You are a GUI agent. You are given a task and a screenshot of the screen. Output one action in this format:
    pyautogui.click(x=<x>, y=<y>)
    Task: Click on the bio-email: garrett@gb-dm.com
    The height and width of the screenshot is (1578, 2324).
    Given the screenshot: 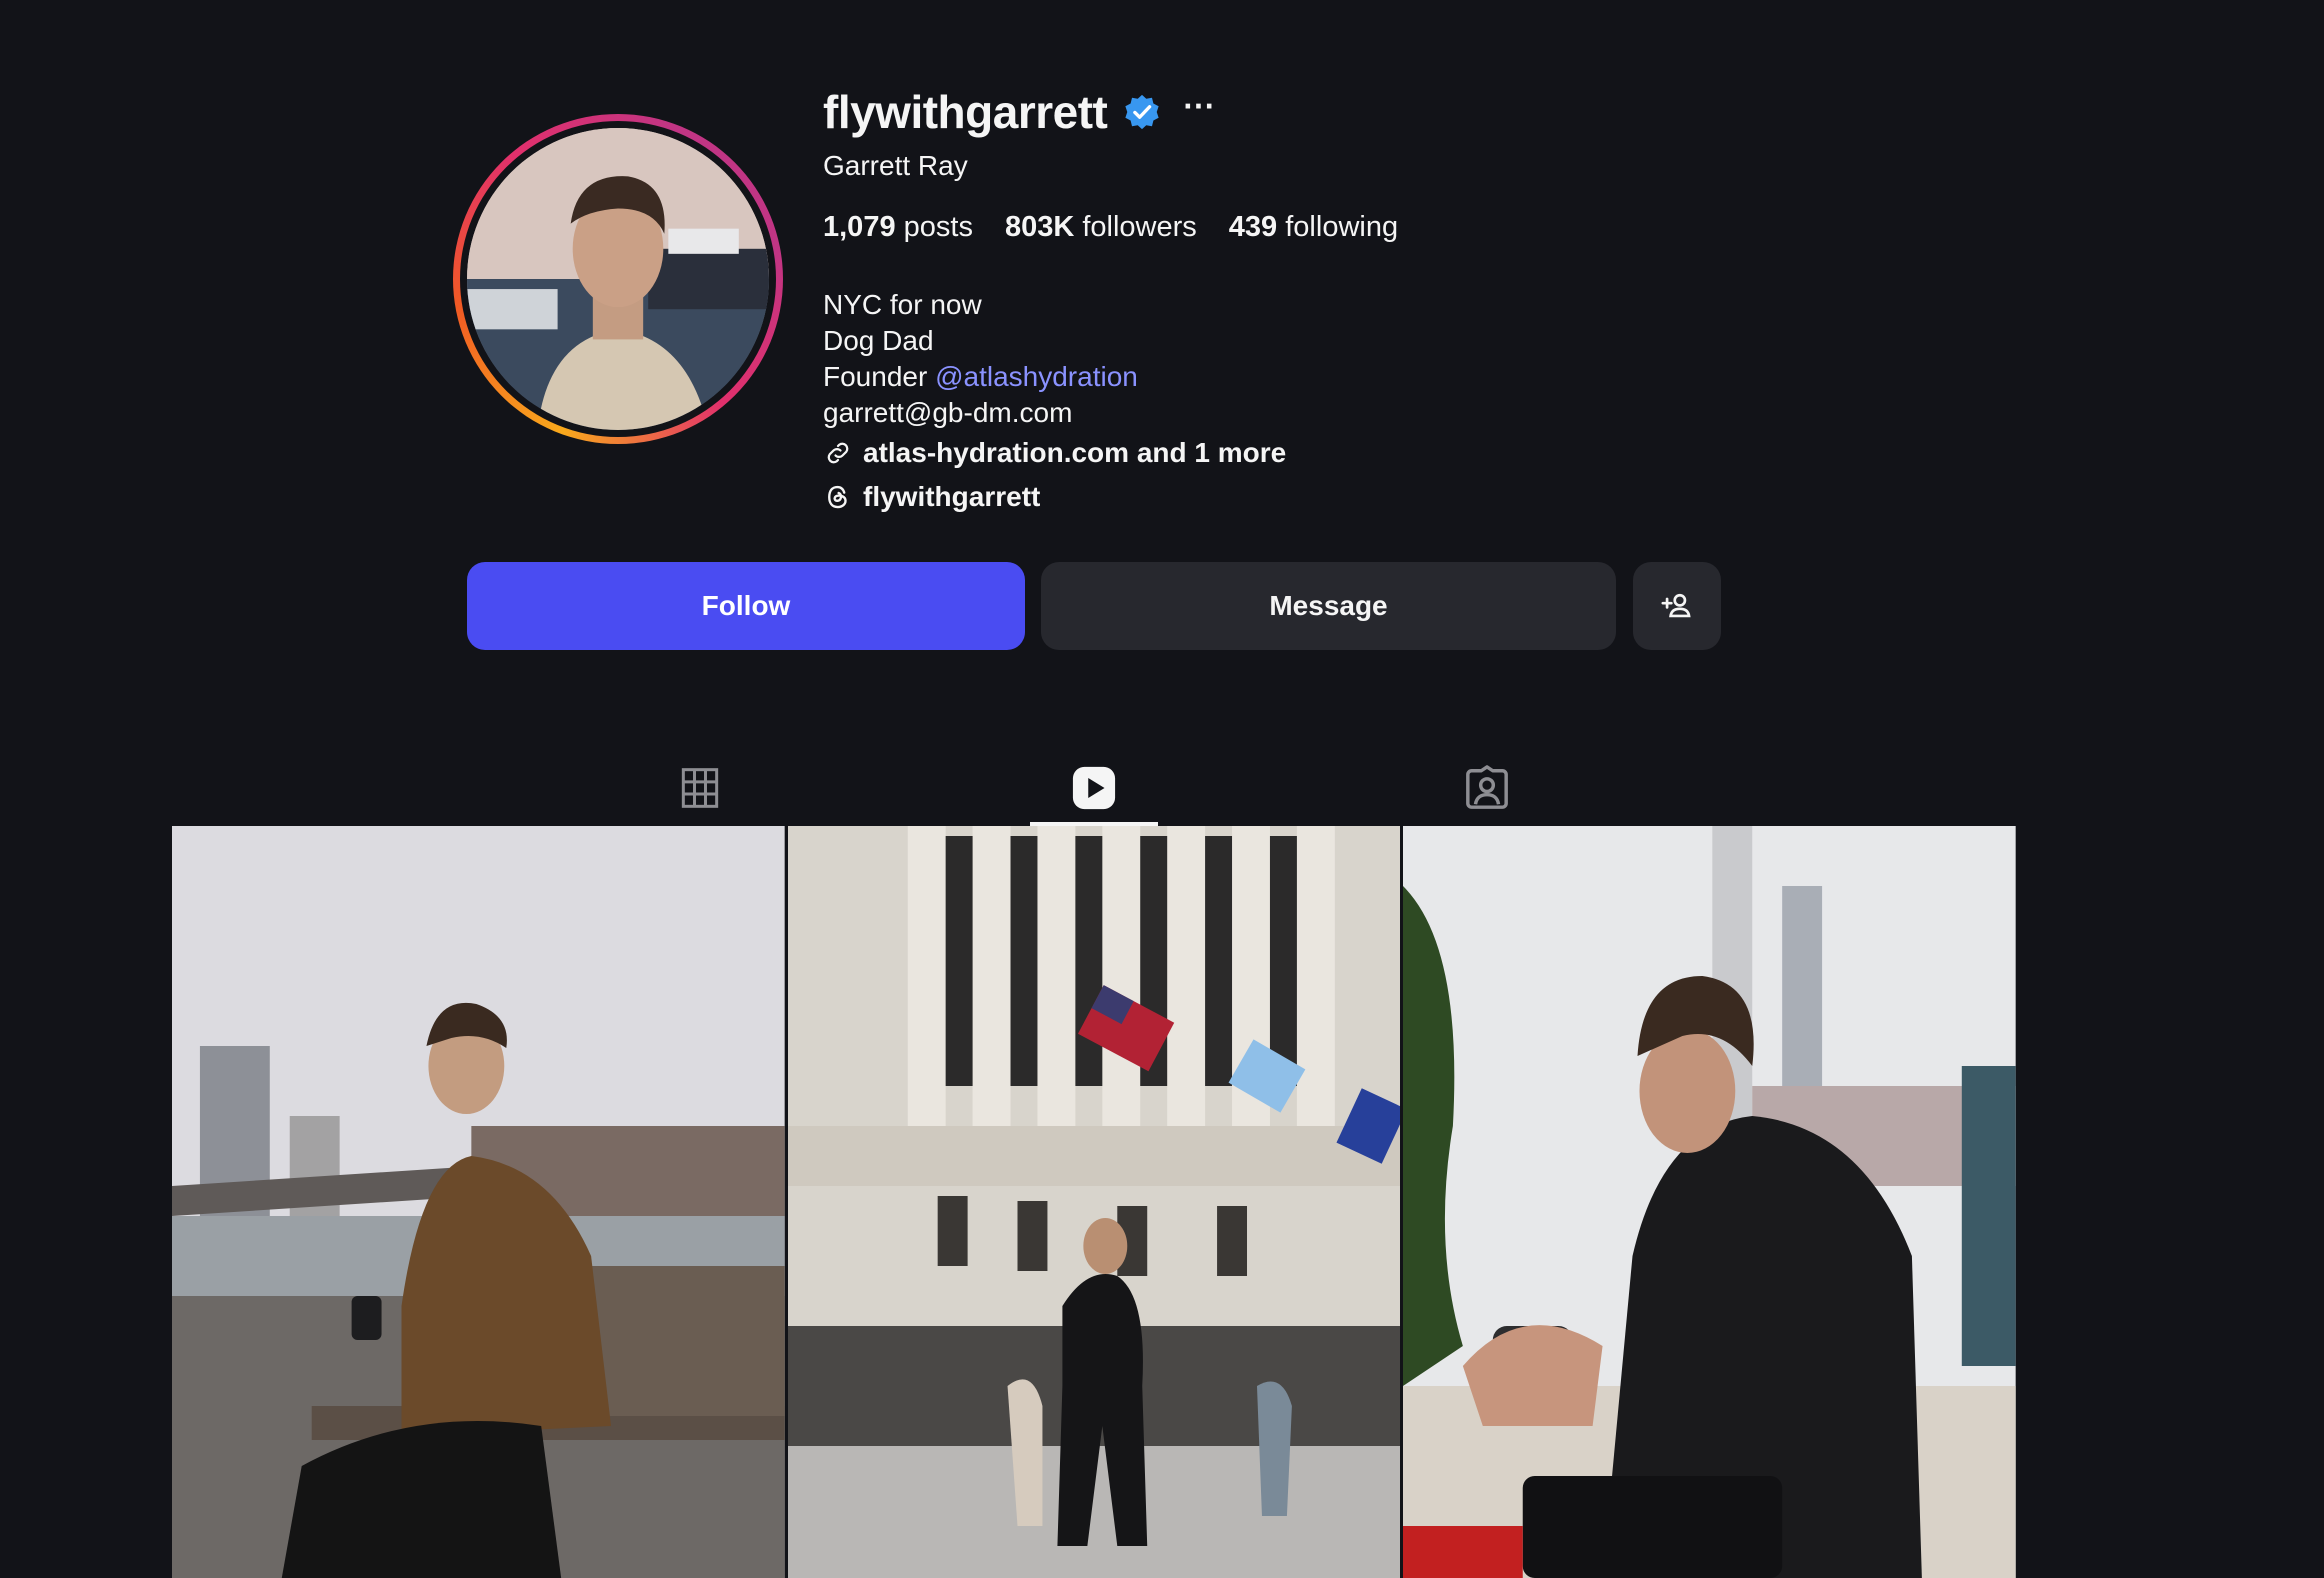 What is the action you would take?
    pyautogui.click(x=948, y=412)
    